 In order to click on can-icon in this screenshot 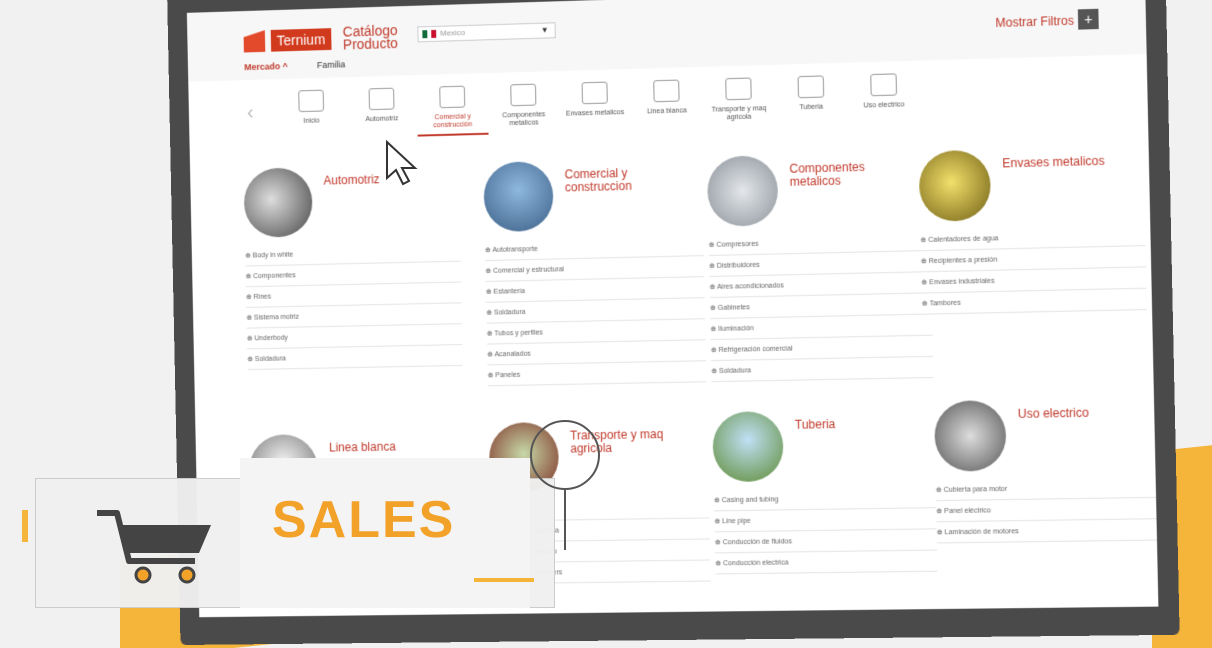, I will do `click(594, 93)`.